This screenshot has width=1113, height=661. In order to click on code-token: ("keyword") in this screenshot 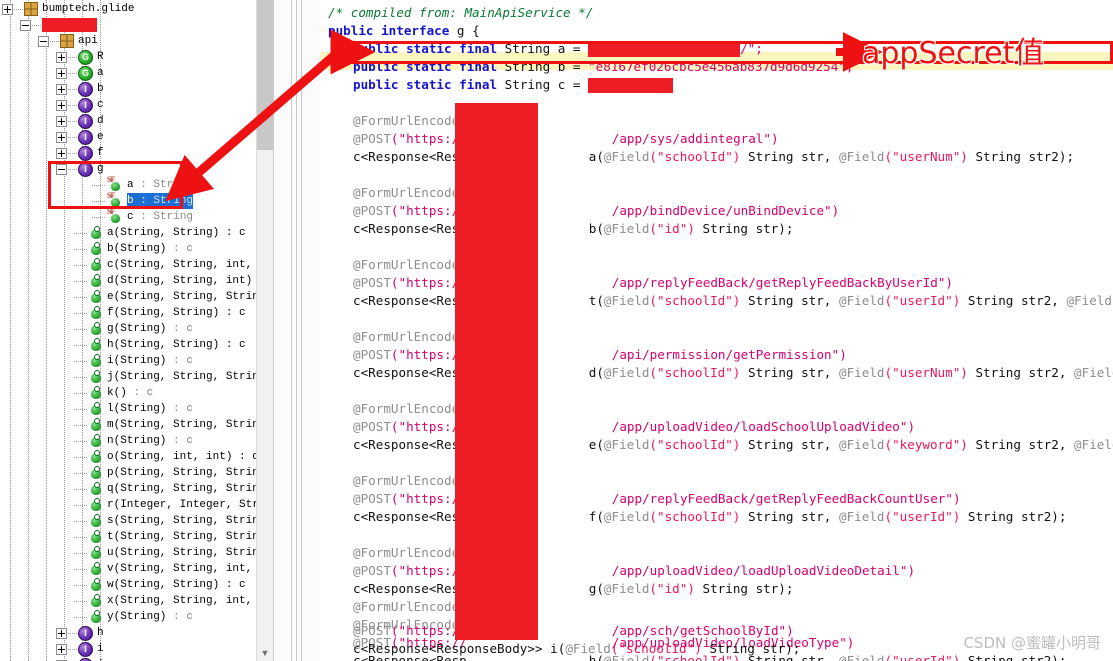, I will do `click(926, 444)`.